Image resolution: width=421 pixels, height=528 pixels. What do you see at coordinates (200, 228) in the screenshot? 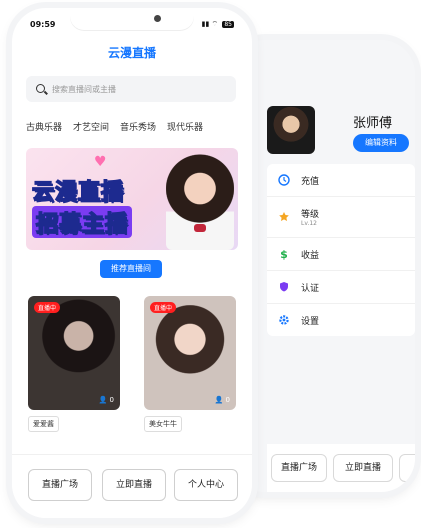
I see `bow-icon` at bounding box center [200, 228].